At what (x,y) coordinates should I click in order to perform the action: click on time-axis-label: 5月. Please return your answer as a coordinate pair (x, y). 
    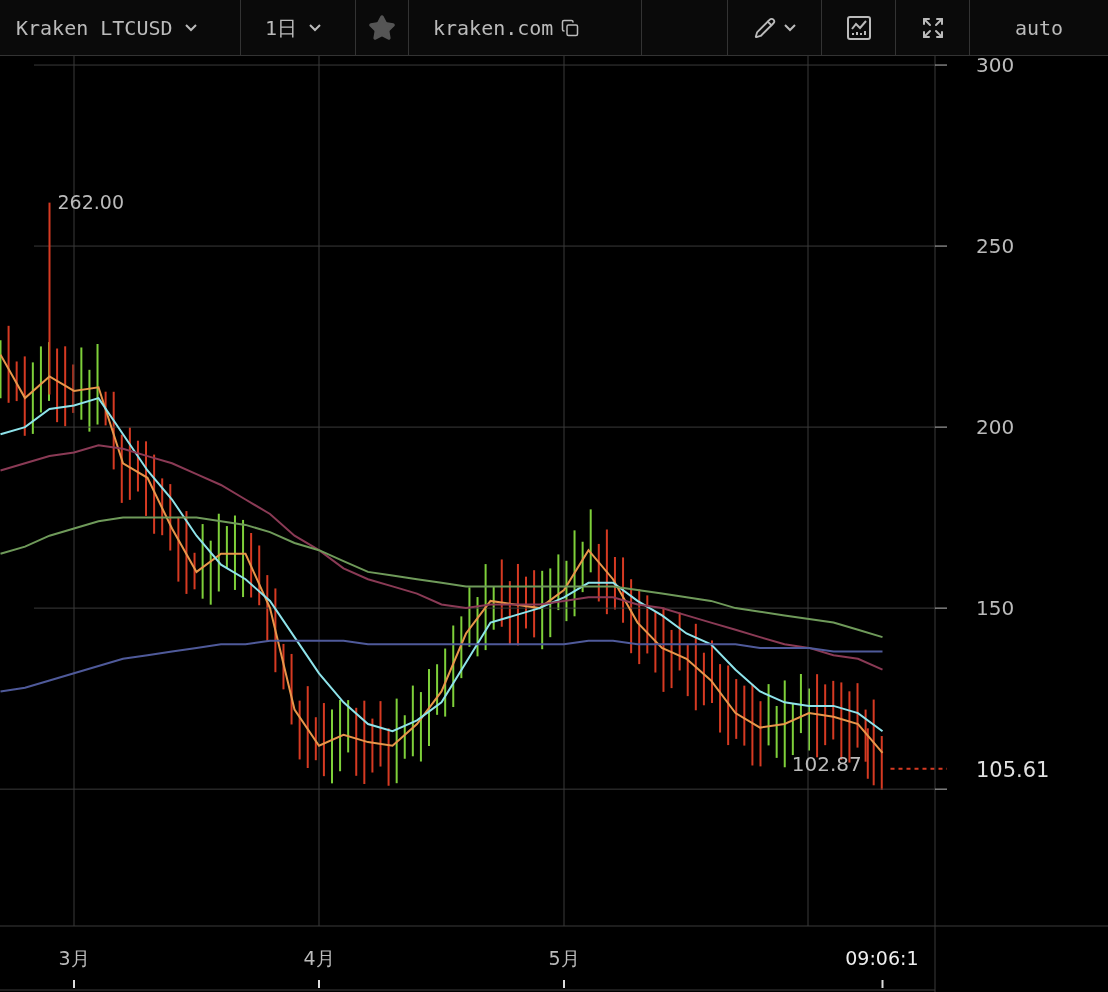
    Looking at the image, I should click on (564, 958).